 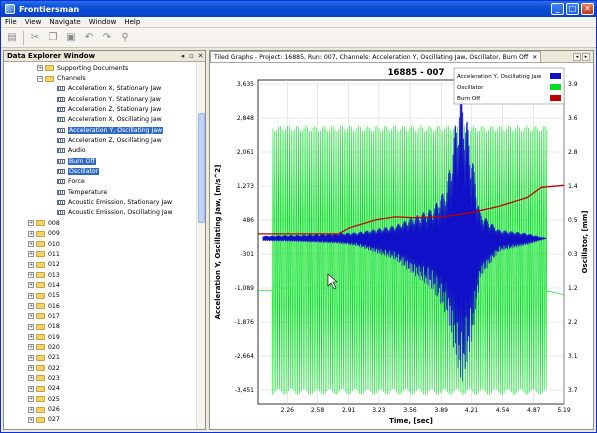 What do you see at coordinates (100, 368) in the screenshot?
I see `tree-folder: +022` at bounding box center [100, 368].